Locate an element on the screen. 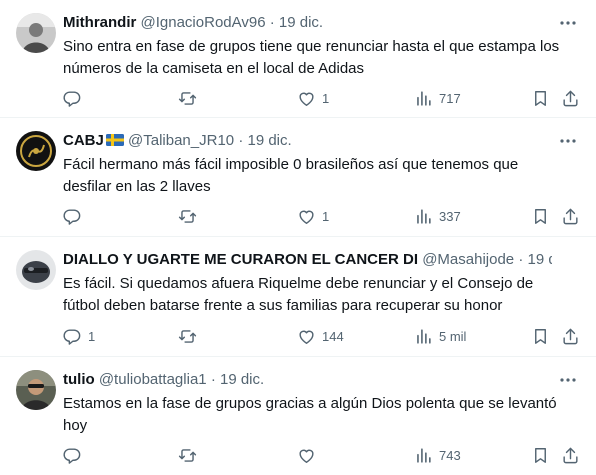  like-count: 144 is located at coordinates (333, 336).